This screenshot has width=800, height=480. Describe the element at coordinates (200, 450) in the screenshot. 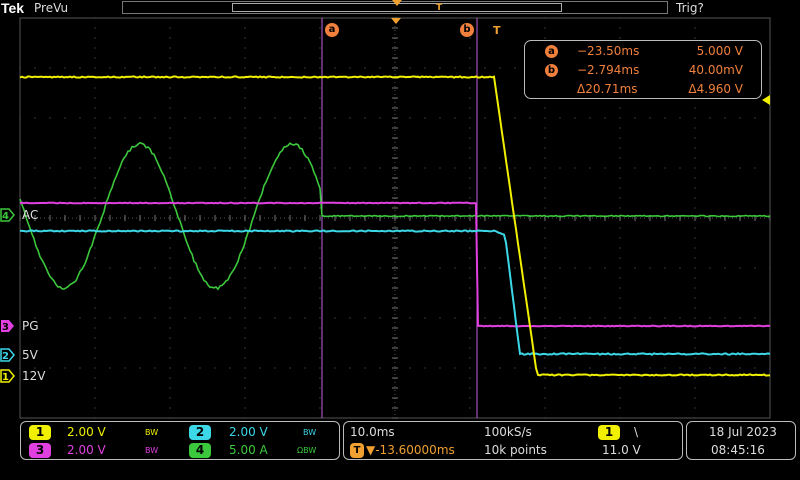

I see `ch4-badge: 4` at that location.